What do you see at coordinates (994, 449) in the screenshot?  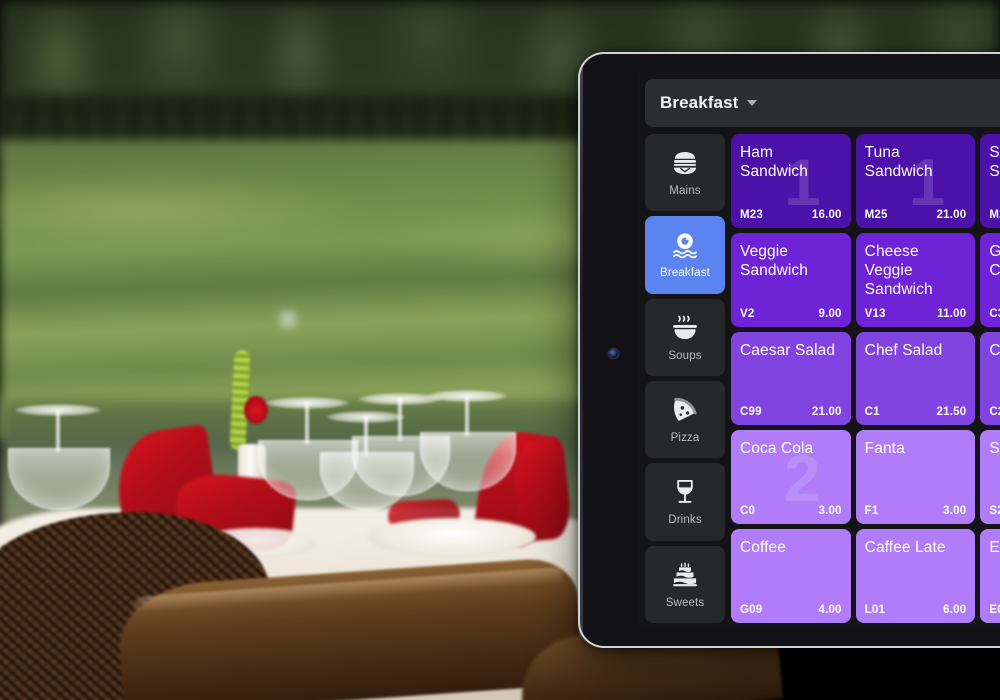 I see `product-name: Sprite` at bounding box center [994, 449].